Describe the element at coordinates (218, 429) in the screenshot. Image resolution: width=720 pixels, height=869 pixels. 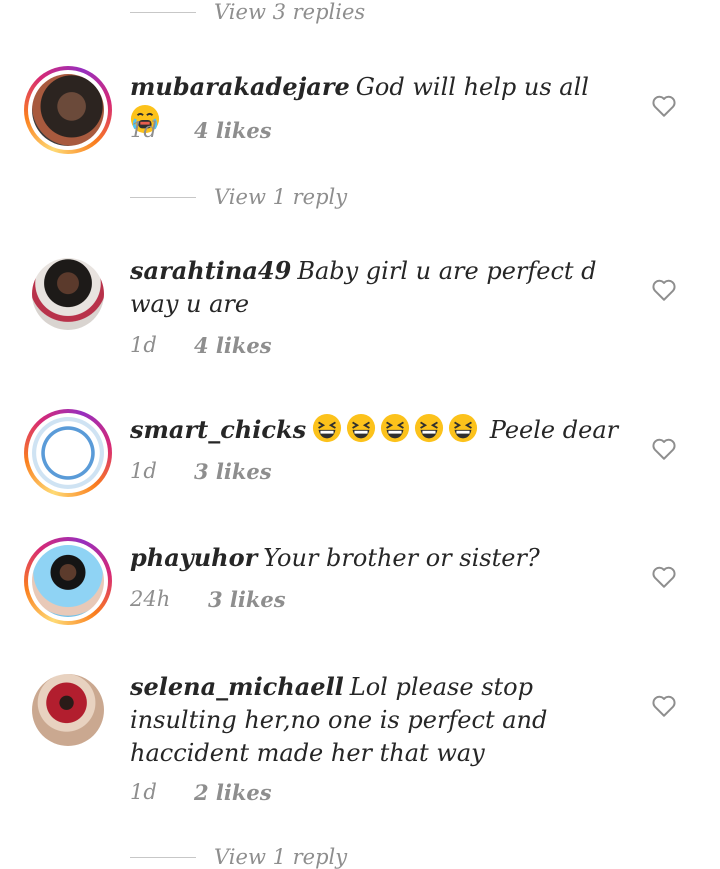
I see `comment-username: smart_chicks` at that location.